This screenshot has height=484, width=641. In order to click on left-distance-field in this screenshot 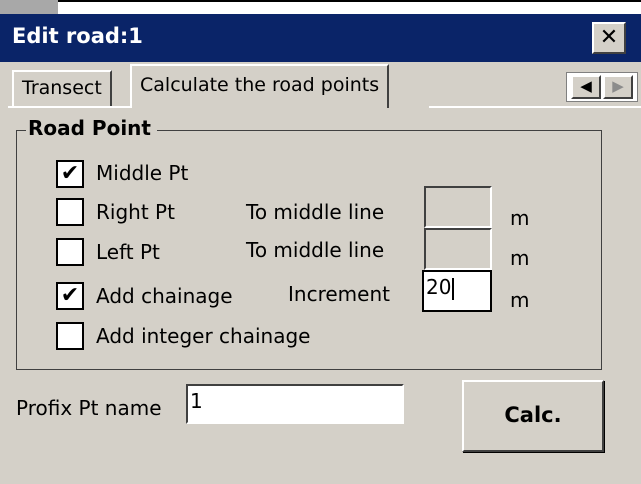, I will do `click(458, 249)`.